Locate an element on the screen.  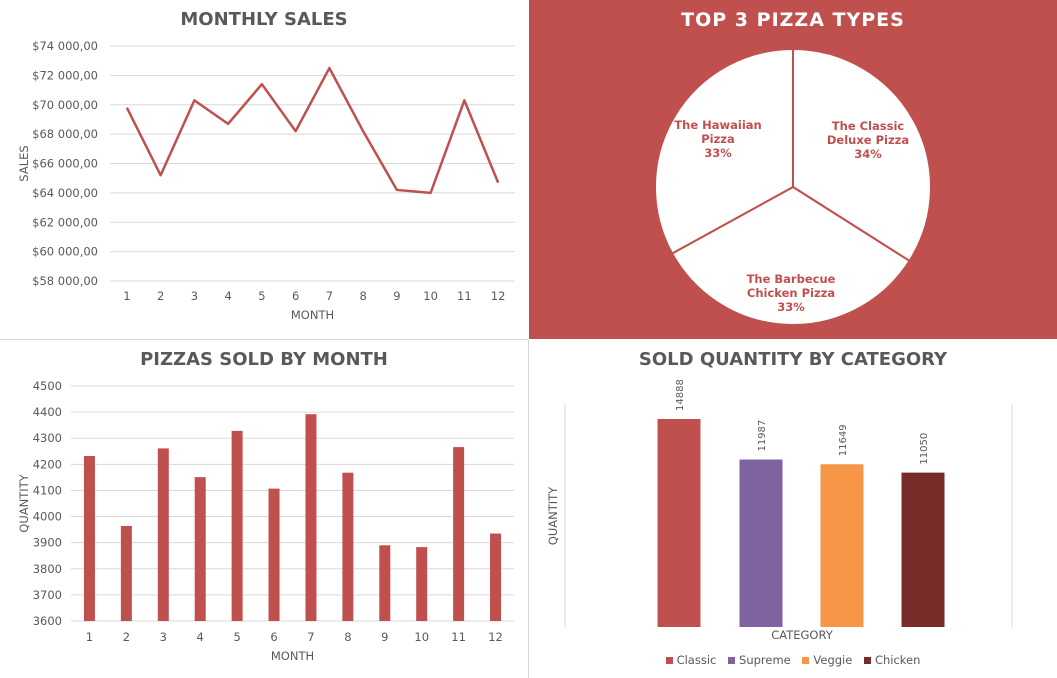
y-tick-label: 3600 is located at coordinates (47, 621).